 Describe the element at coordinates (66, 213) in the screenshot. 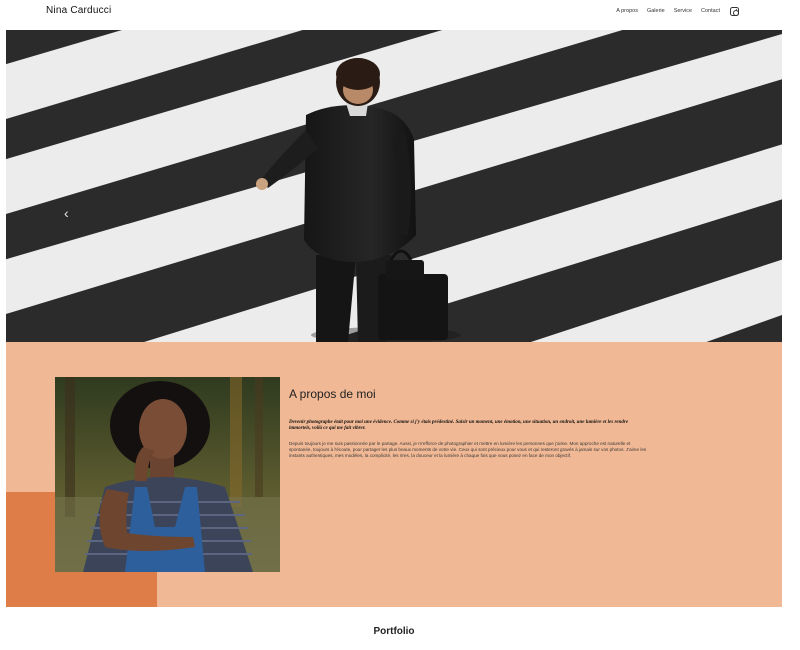

I see `carousel-prev-icon: ‹` at that location.